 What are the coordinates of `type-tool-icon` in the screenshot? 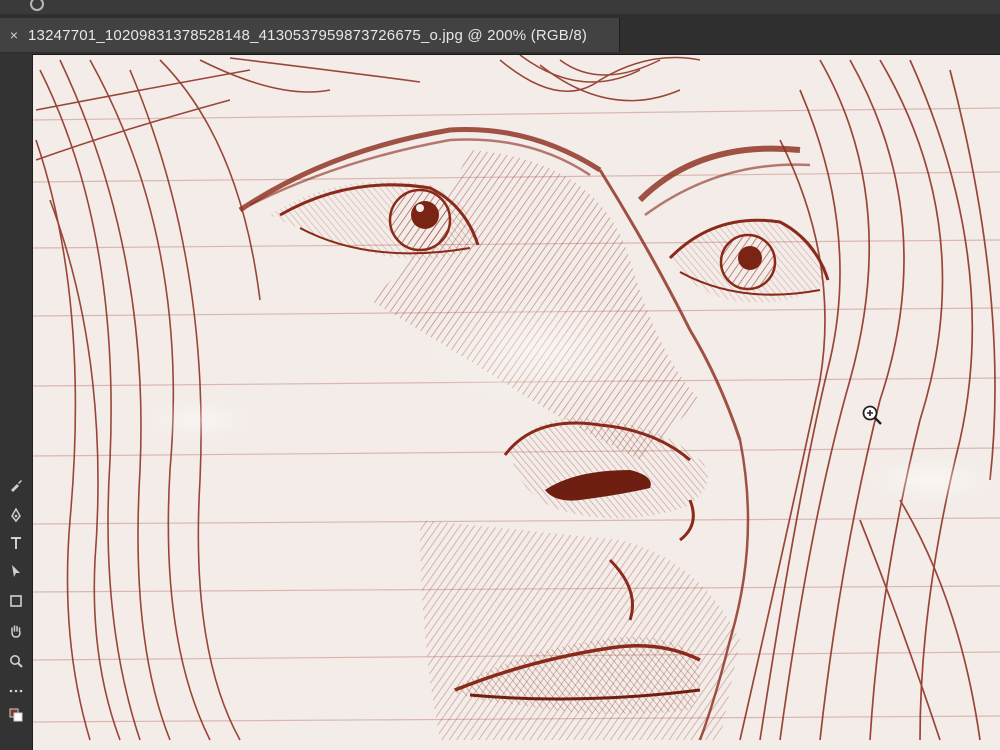 It's located at (16, 543).